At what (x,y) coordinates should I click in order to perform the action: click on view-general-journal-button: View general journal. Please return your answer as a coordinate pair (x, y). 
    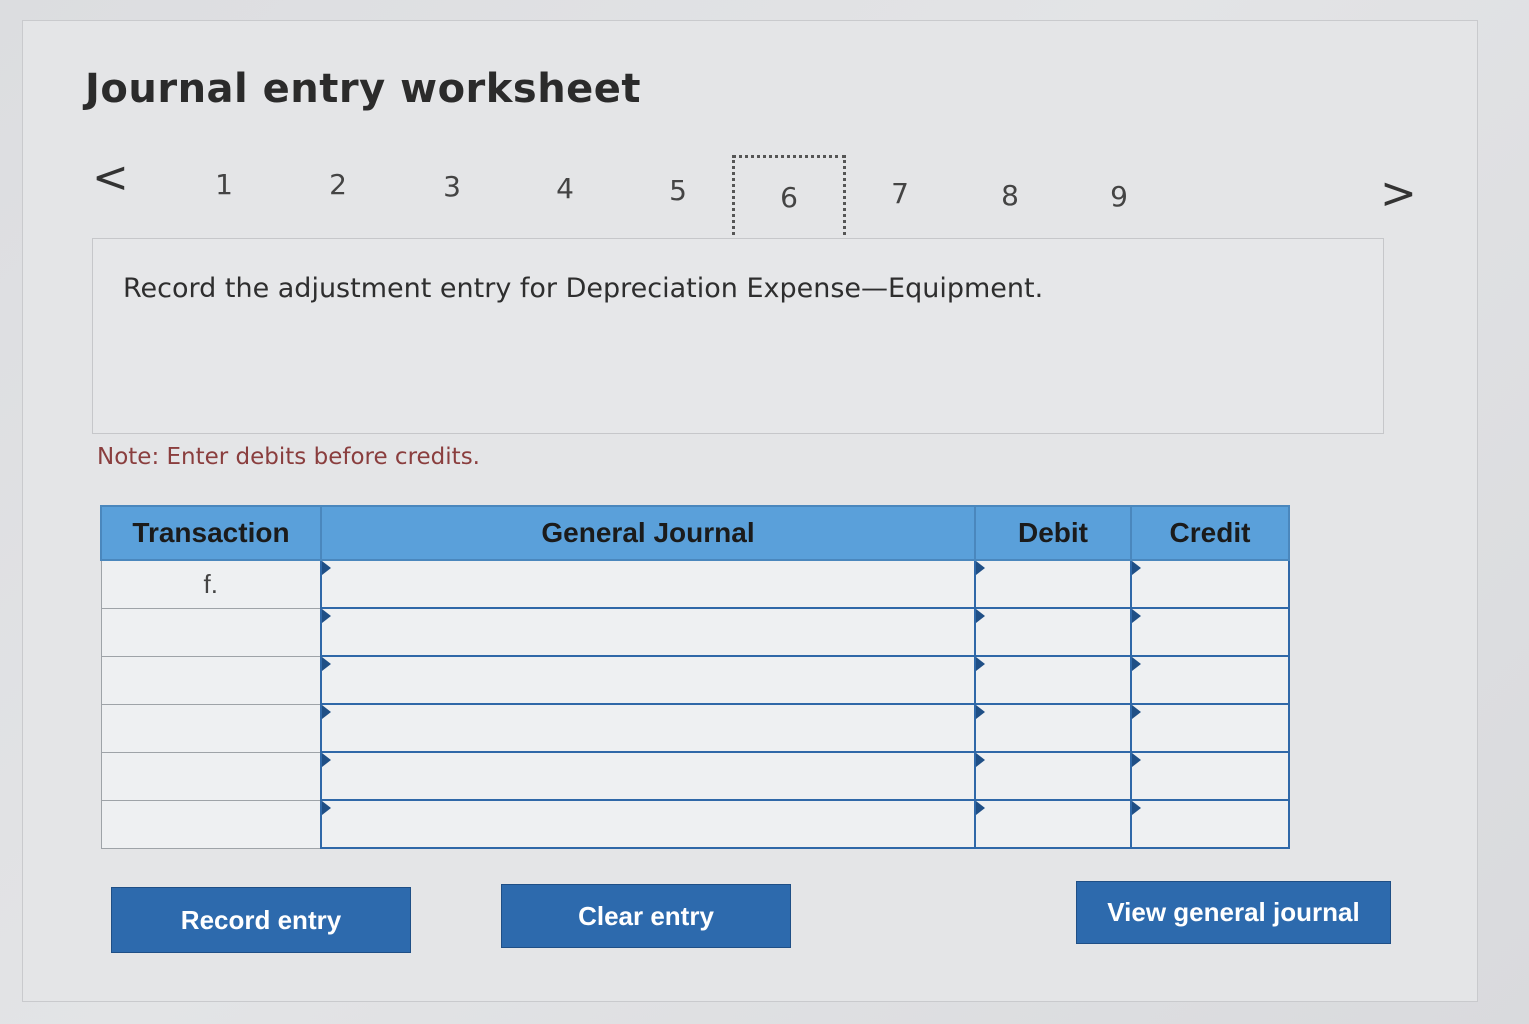
    Looking at the image, I should click on (1233, 912).